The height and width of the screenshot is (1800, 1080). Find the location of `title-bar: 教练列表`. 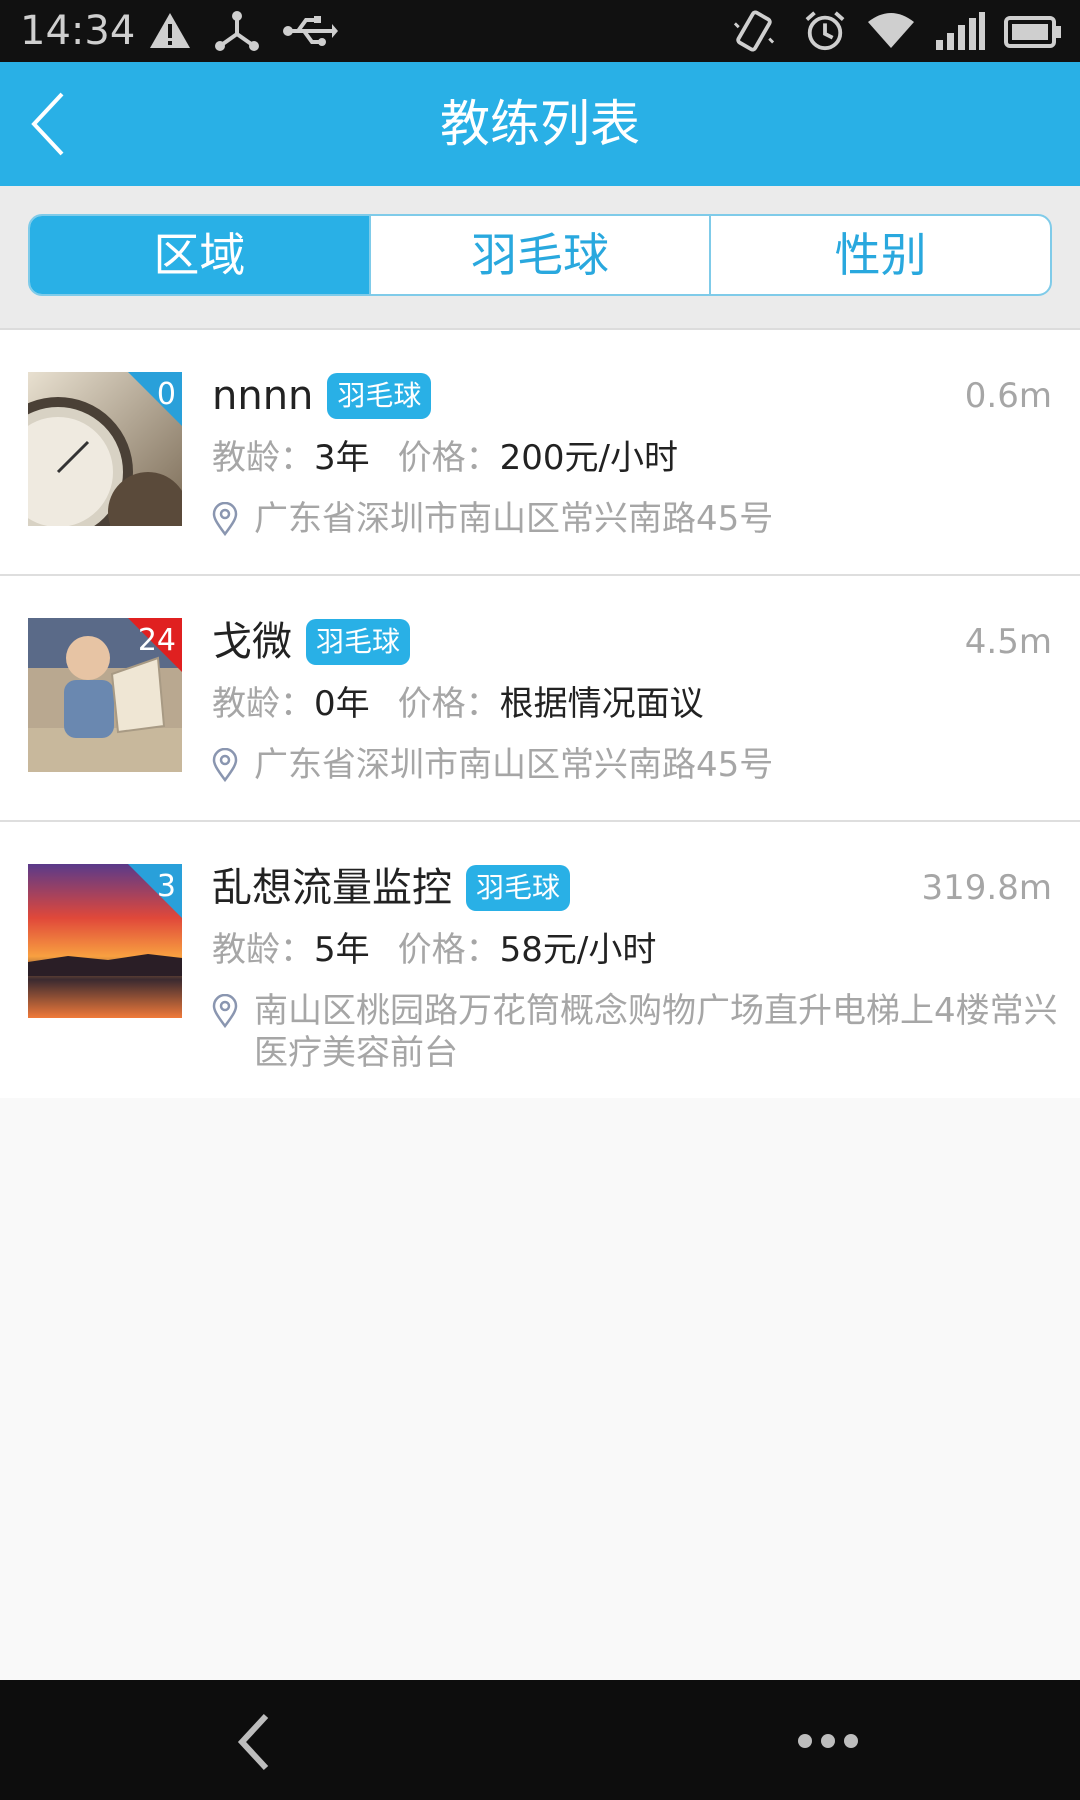

title-bar: 教练列表 is located at coordinates (540, 124).